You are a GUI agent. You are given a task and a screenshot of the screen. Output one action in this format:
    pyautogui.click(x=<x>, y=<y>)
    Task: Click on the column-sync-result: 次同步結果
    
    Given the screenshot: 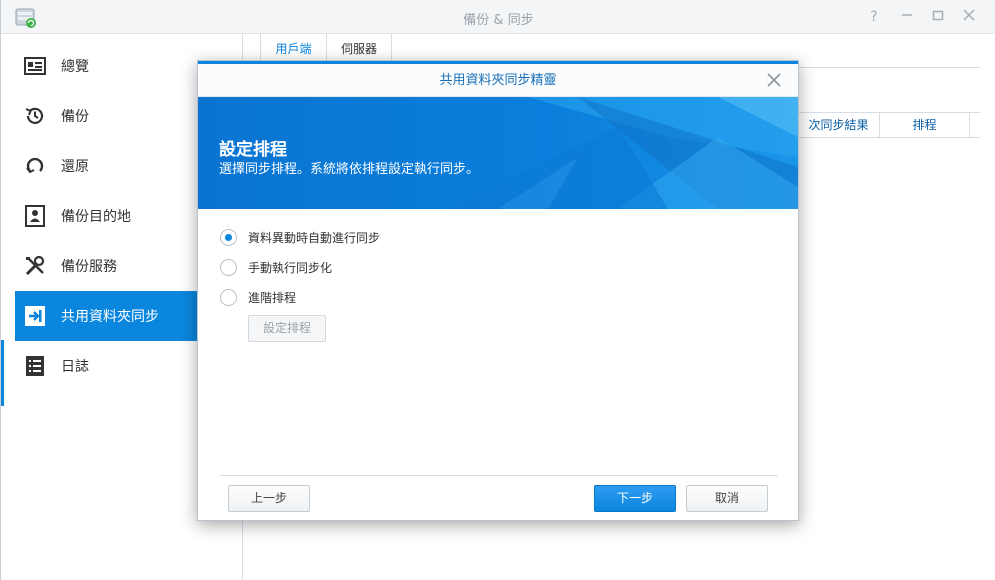 What is the action you would take?
    pyautogui.click(x=839, y=125)
    